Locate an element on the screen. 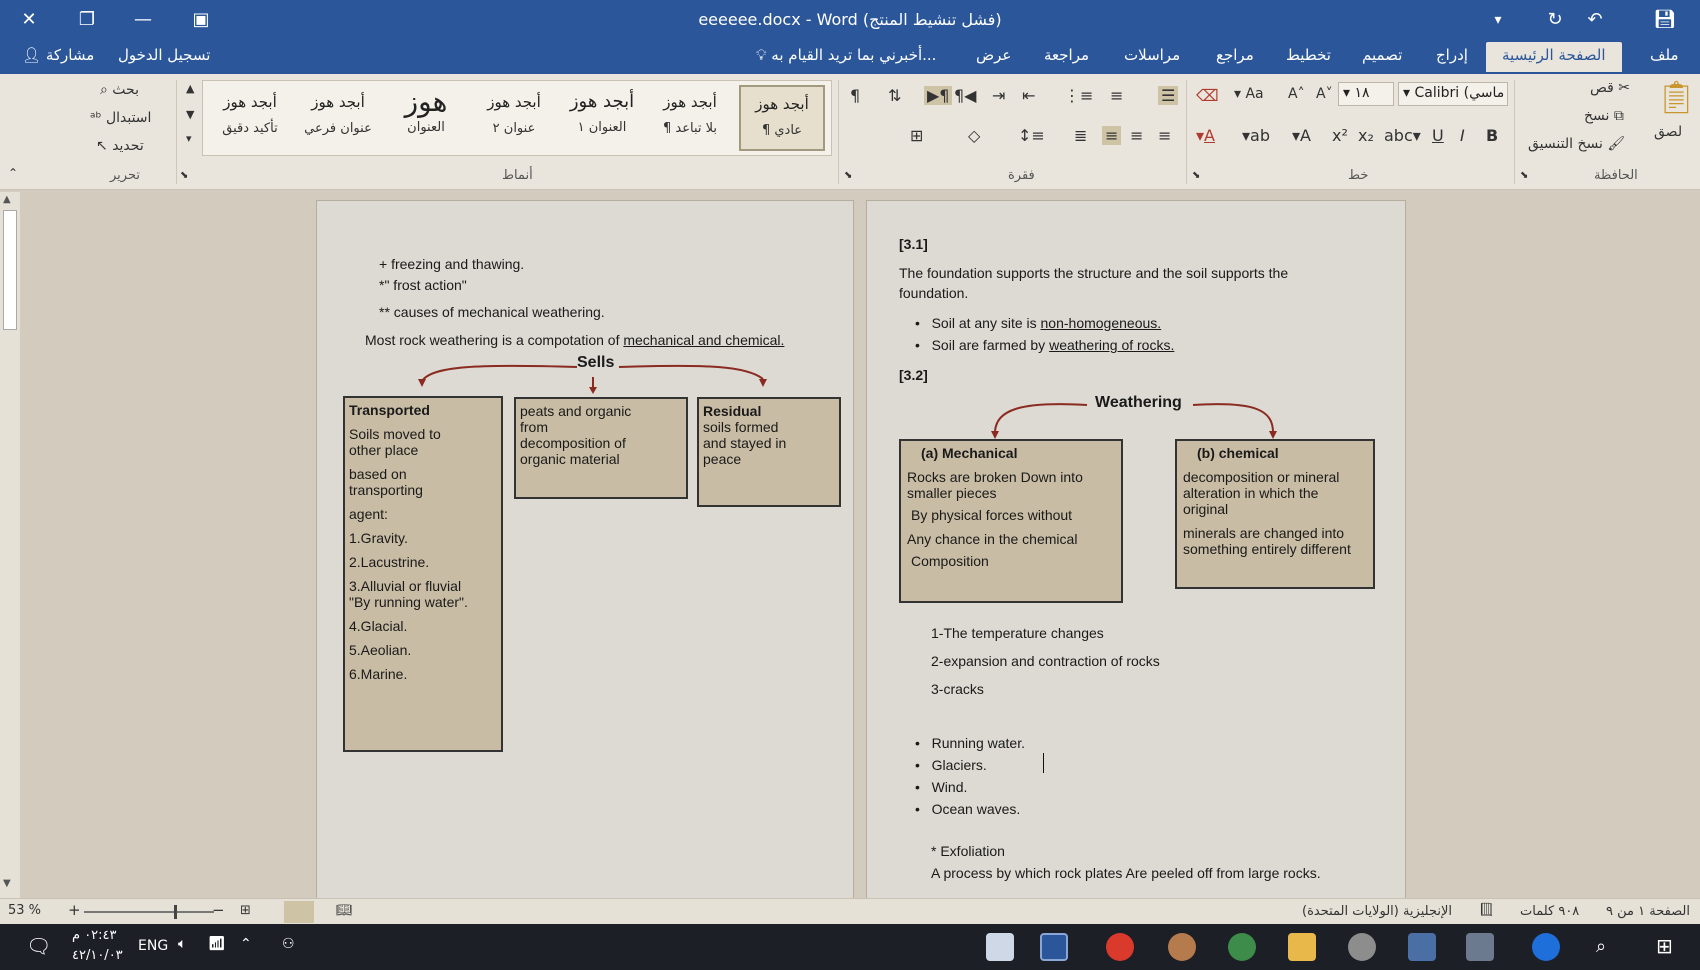  word-app-icon is located at coordinates (1054, 947).